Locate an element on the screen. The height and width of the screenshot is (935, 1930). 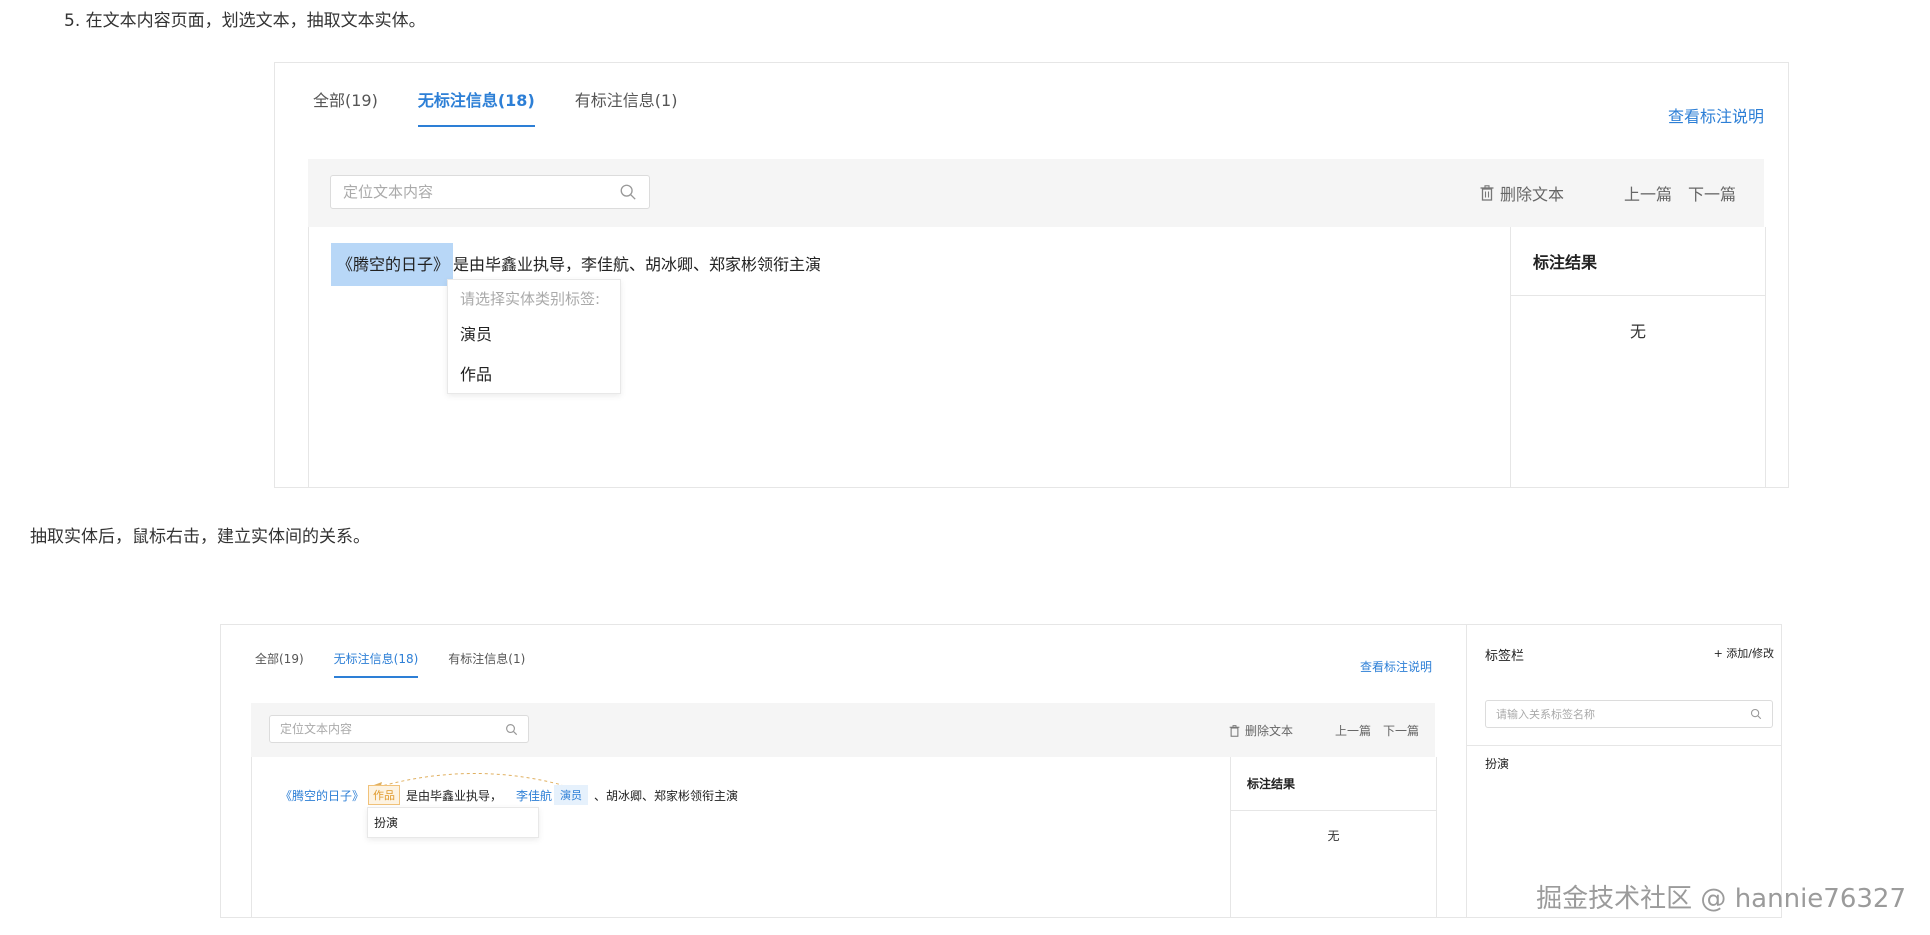
annotation-sentence: 《腾空的日子》 作品 是由毕鑫业执导， 李佳航 演员 、胡冰卿、郑家彬领衔主演 is located at coordinates (509, 795).